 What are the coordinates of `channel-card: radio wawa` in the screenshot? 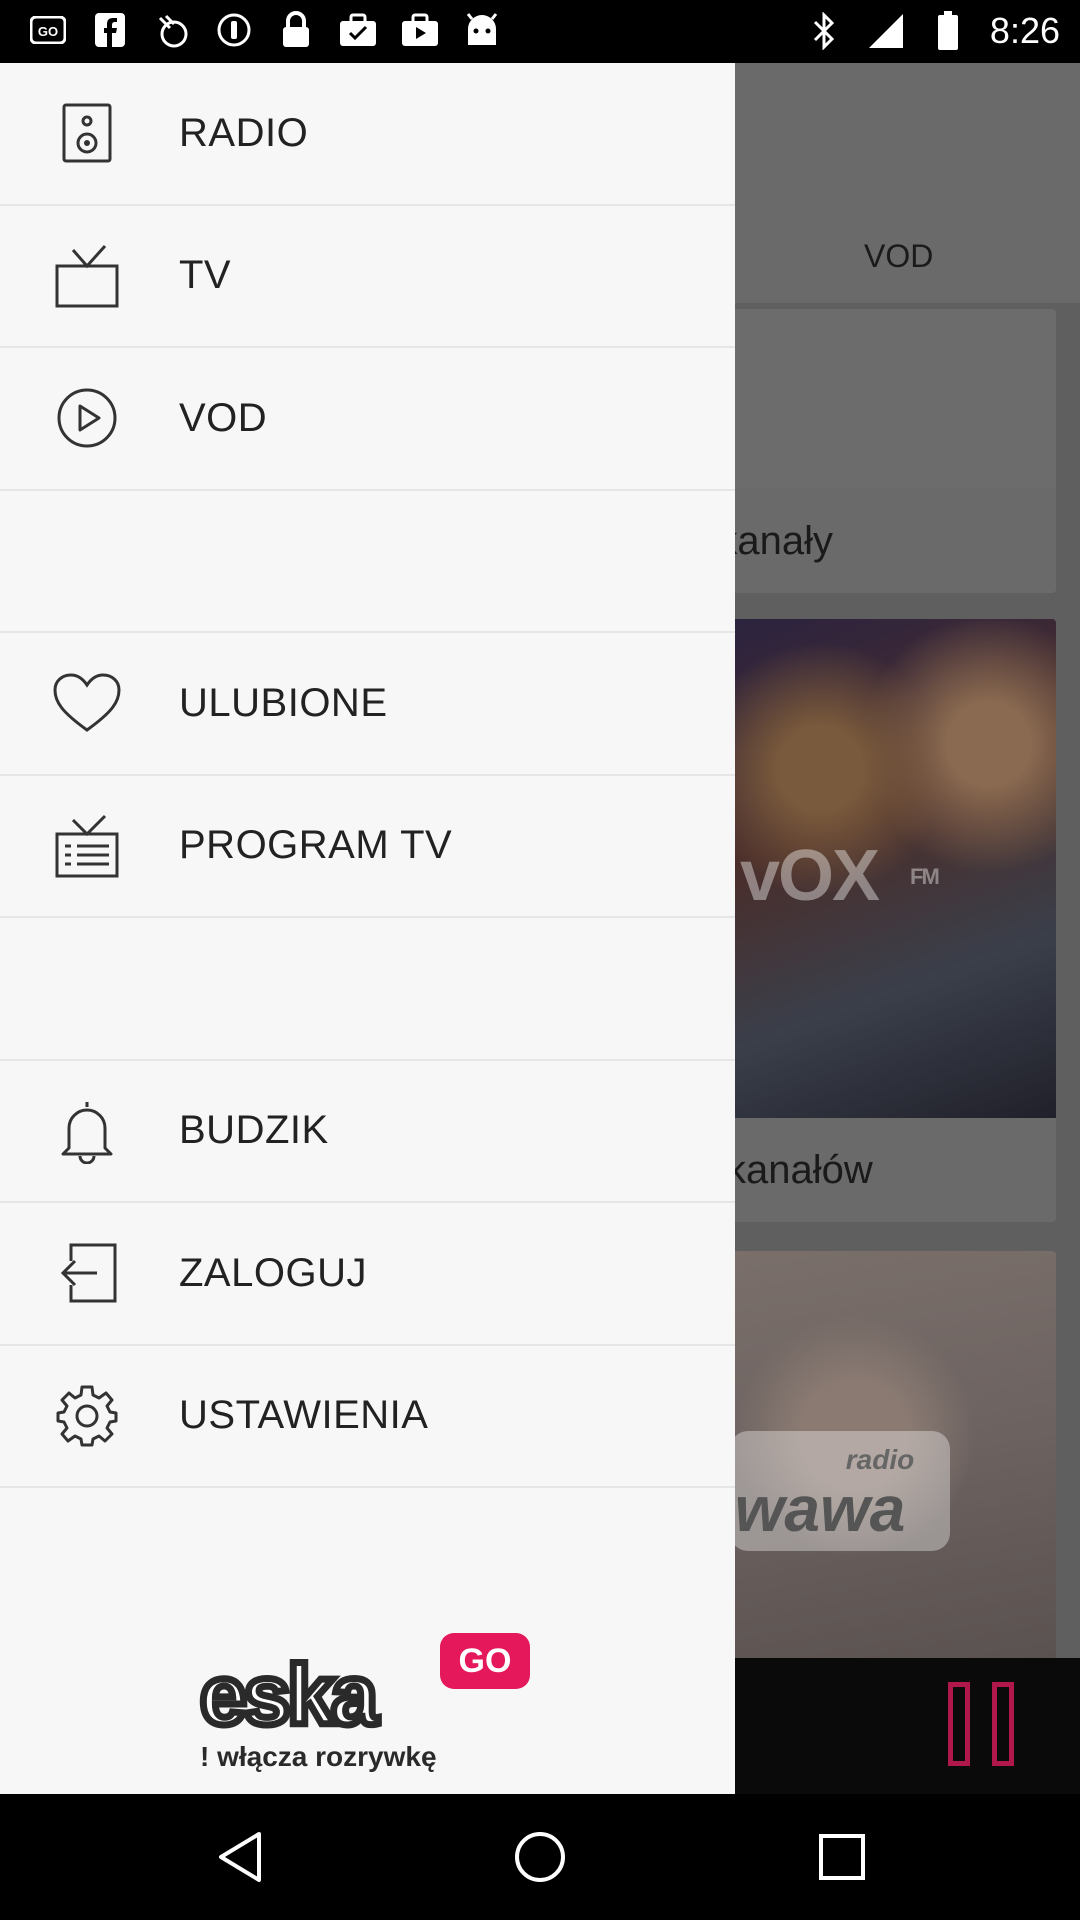 It's located at (888, 1456).